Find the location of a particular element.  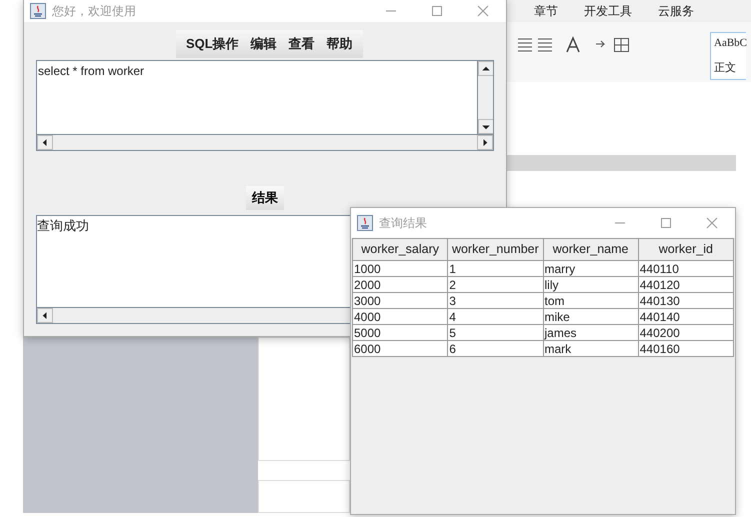

table-cell: tom is located at coordinates (590, 300).